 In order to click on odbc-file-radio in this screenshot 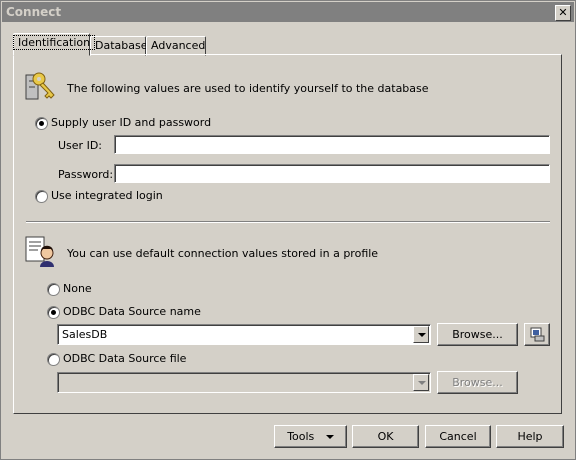, I will do `click(53, 359)`.